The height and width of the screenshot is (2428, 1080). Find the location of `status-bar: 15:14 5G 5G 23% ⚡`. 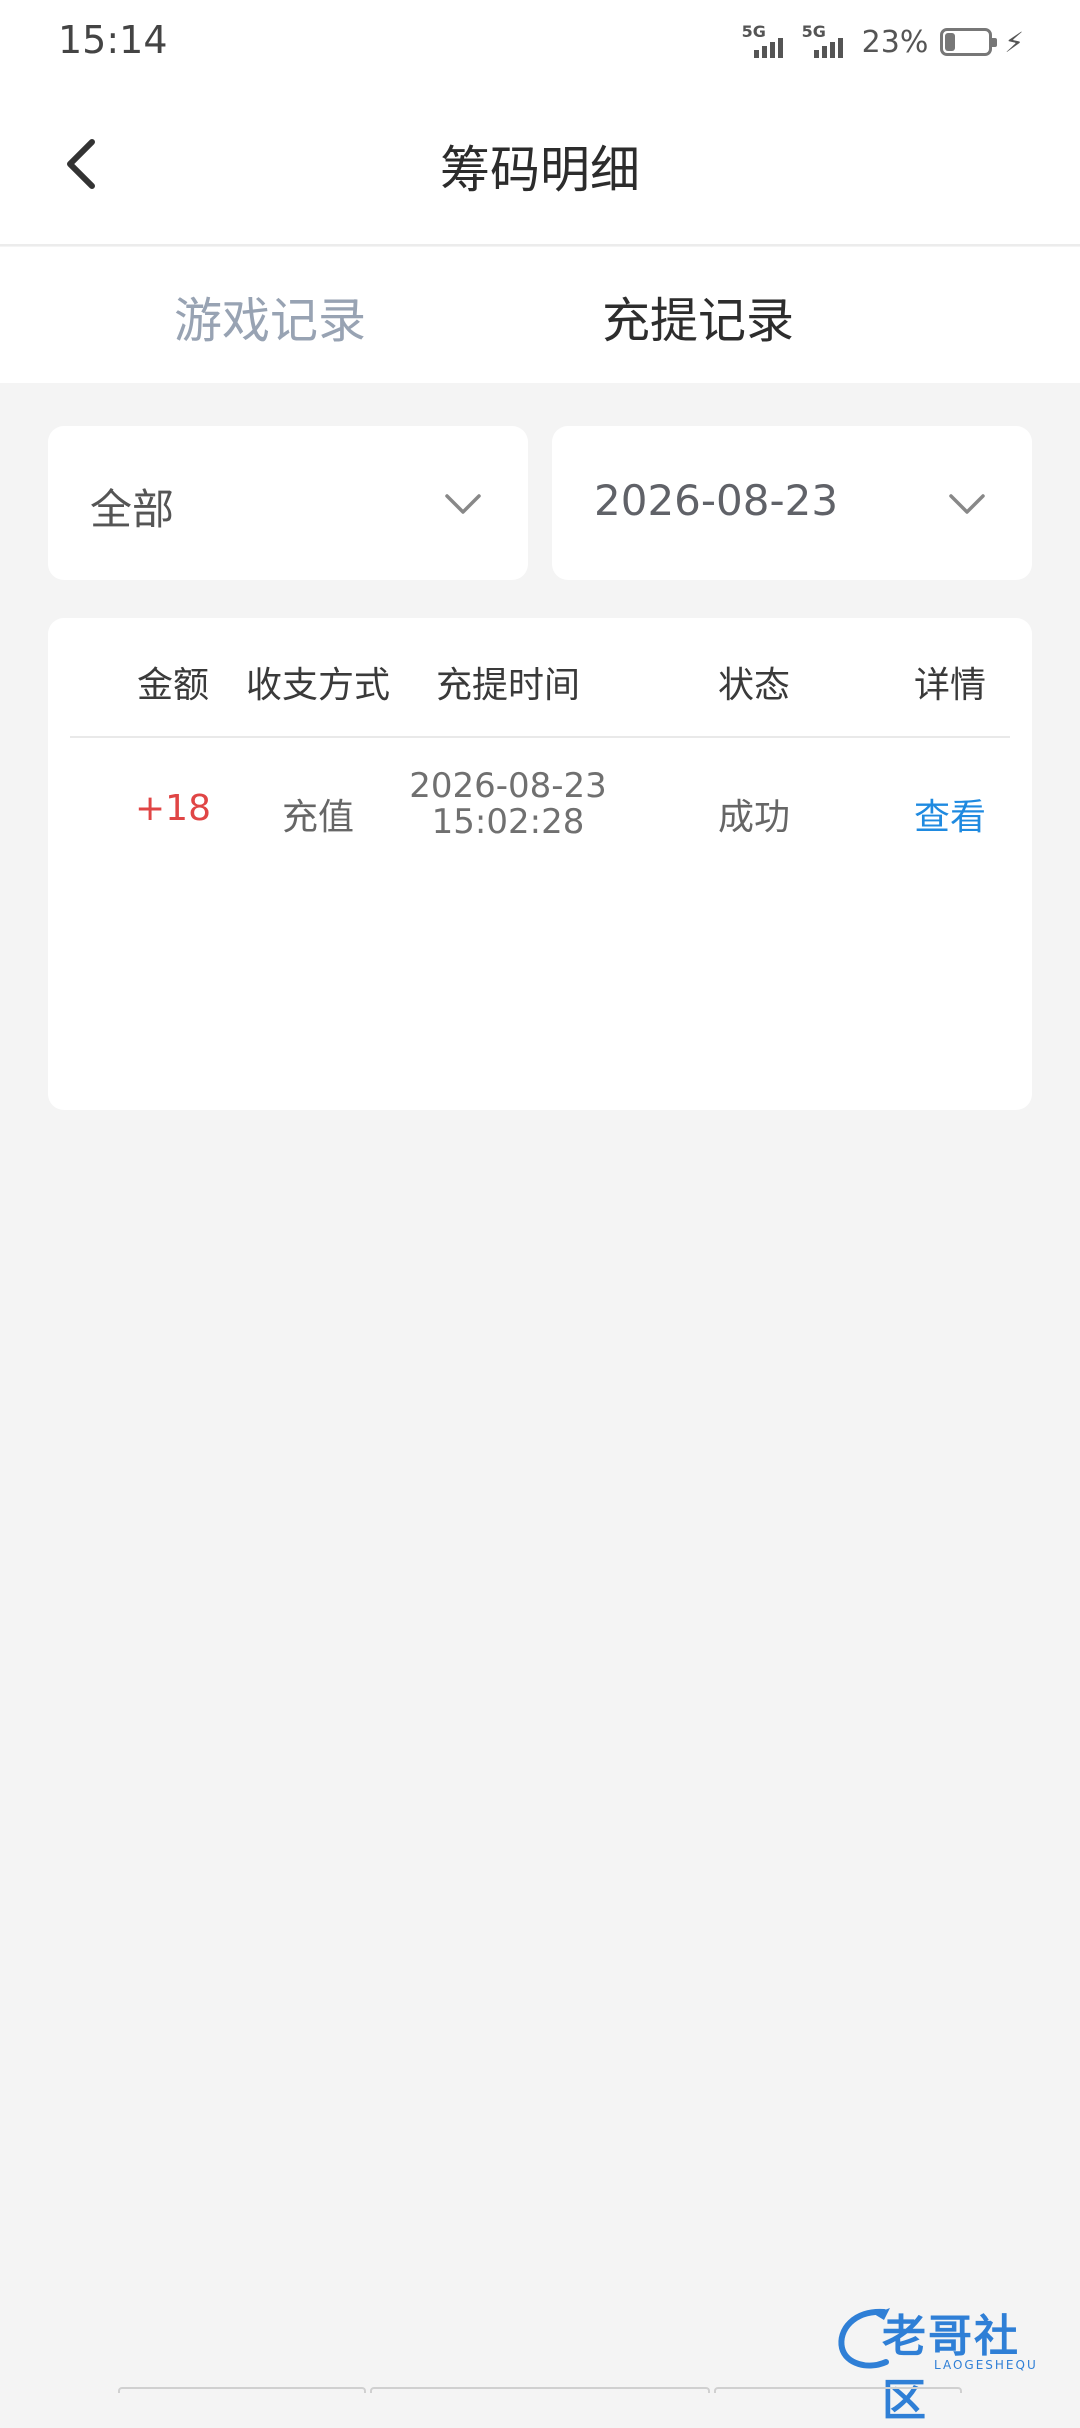

status-bar: 15:14 5G 5G 23% ⚡ is located at coordinates (540, 42).